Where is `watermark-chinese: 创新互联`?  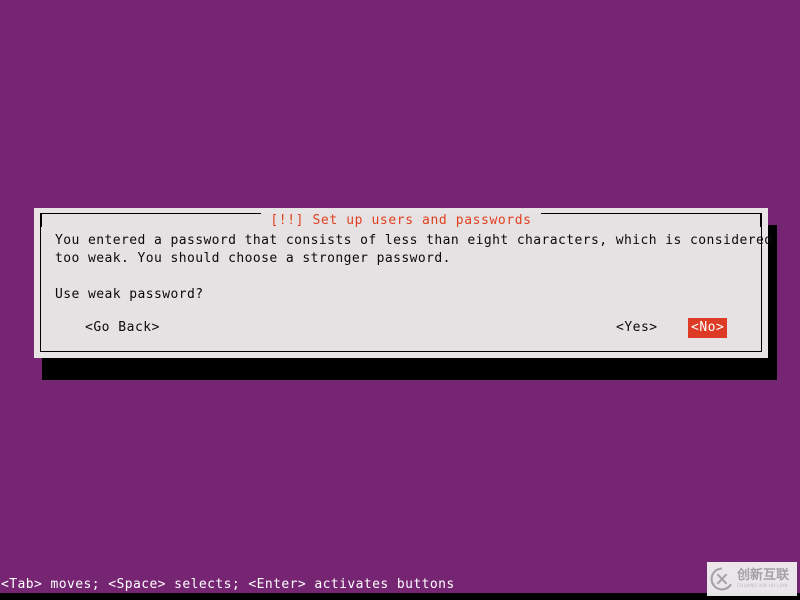 watermark-chinese: 创新互联 is located at coordinates (763, 576).